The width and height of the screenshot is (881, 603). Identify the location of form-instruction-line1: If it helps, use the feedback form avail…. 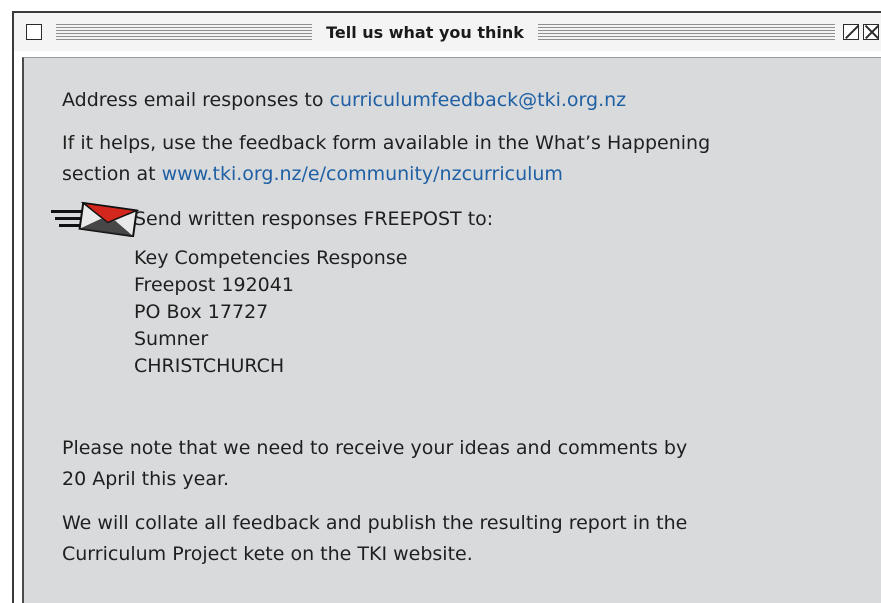
(386, 143).